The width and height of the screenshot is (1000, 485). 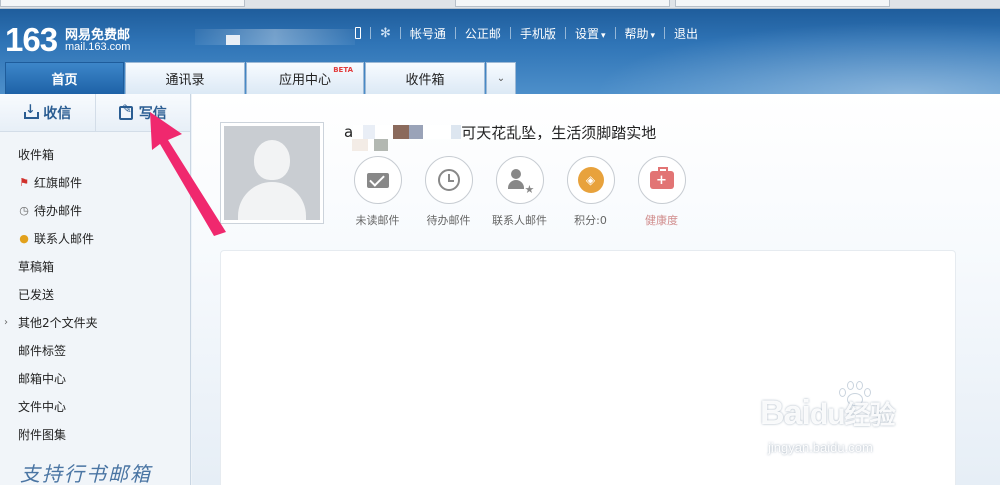 I want to click on folder-flagged: ⚑ 红旗邮件, so click(x=95, y=182).